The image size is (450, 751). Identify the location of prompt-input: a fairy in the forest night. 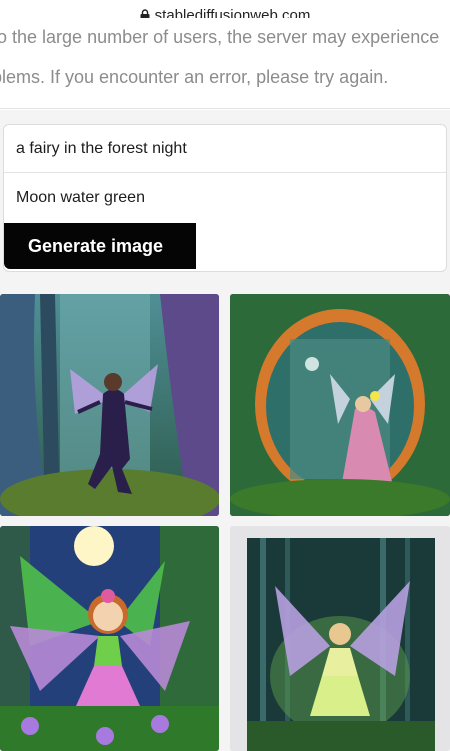
(225, 149).